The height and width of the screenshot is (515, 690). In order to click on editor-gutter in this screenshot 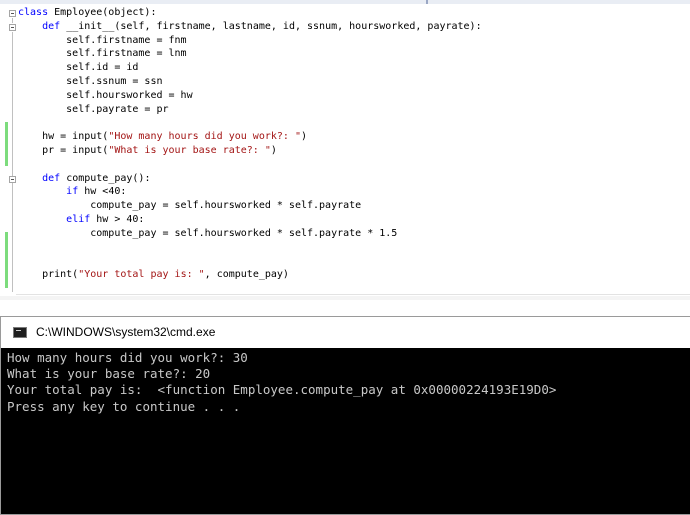, I will do `click(8, 149)`.